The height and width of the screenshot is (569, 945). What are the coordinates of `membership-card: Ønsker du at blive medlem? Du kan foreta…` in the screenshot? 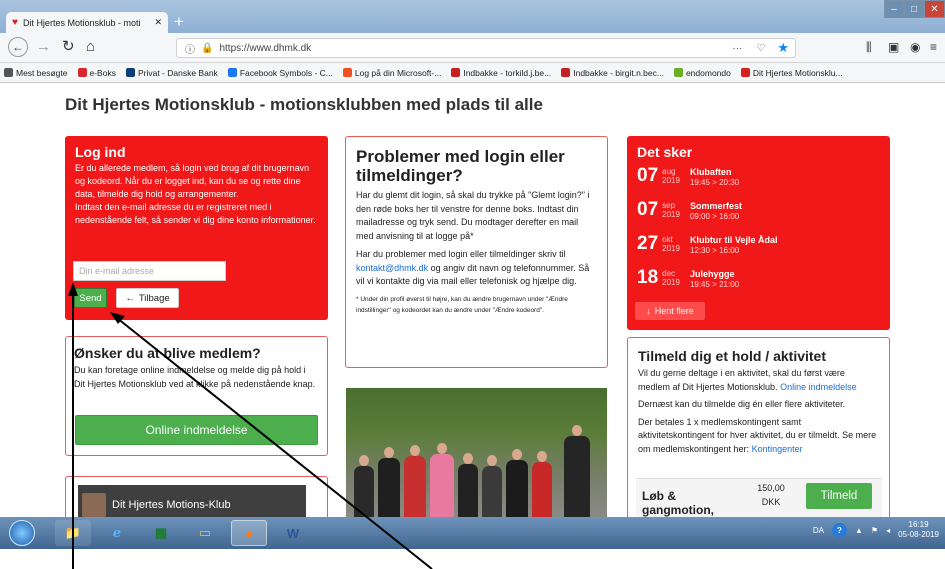 It's located at (196, 396).